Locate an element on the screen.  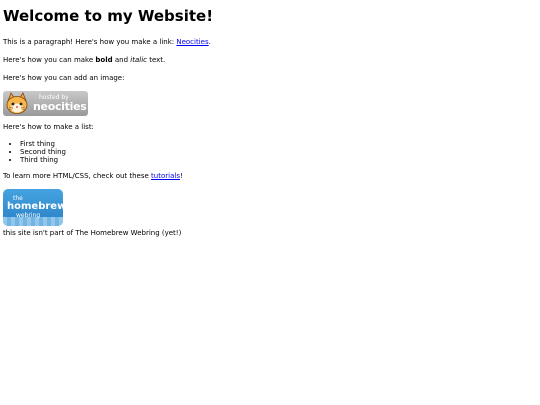
tutorials-link: tutorials is located at coordinates (165, 176).